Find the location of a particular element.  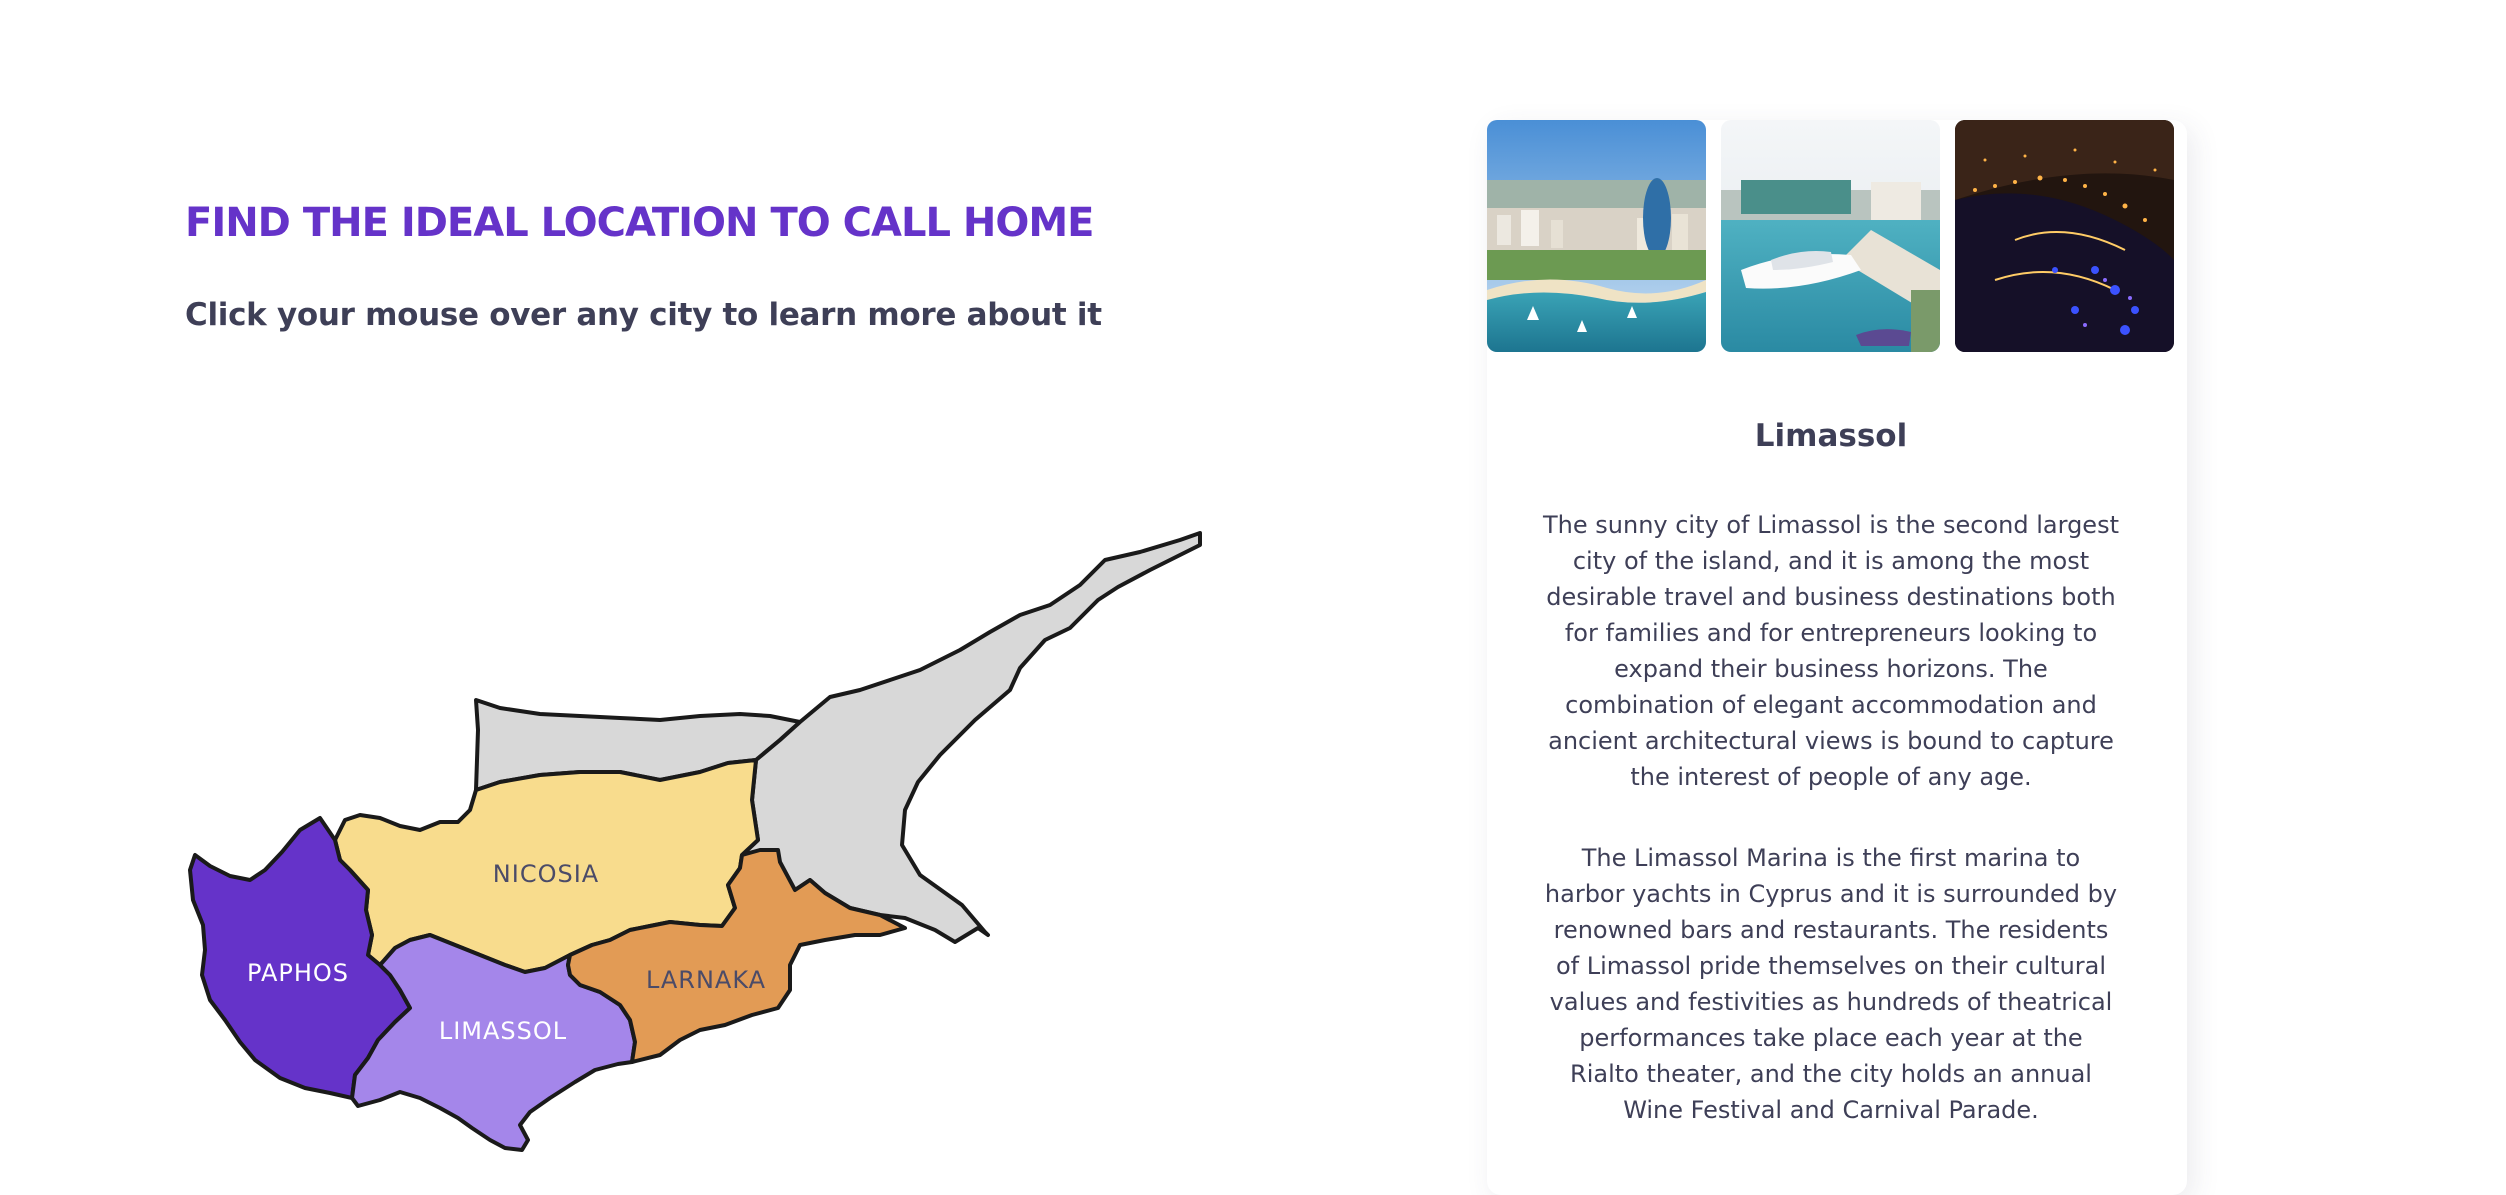

coastal-city-photo is located at coordinates (1596, 236).